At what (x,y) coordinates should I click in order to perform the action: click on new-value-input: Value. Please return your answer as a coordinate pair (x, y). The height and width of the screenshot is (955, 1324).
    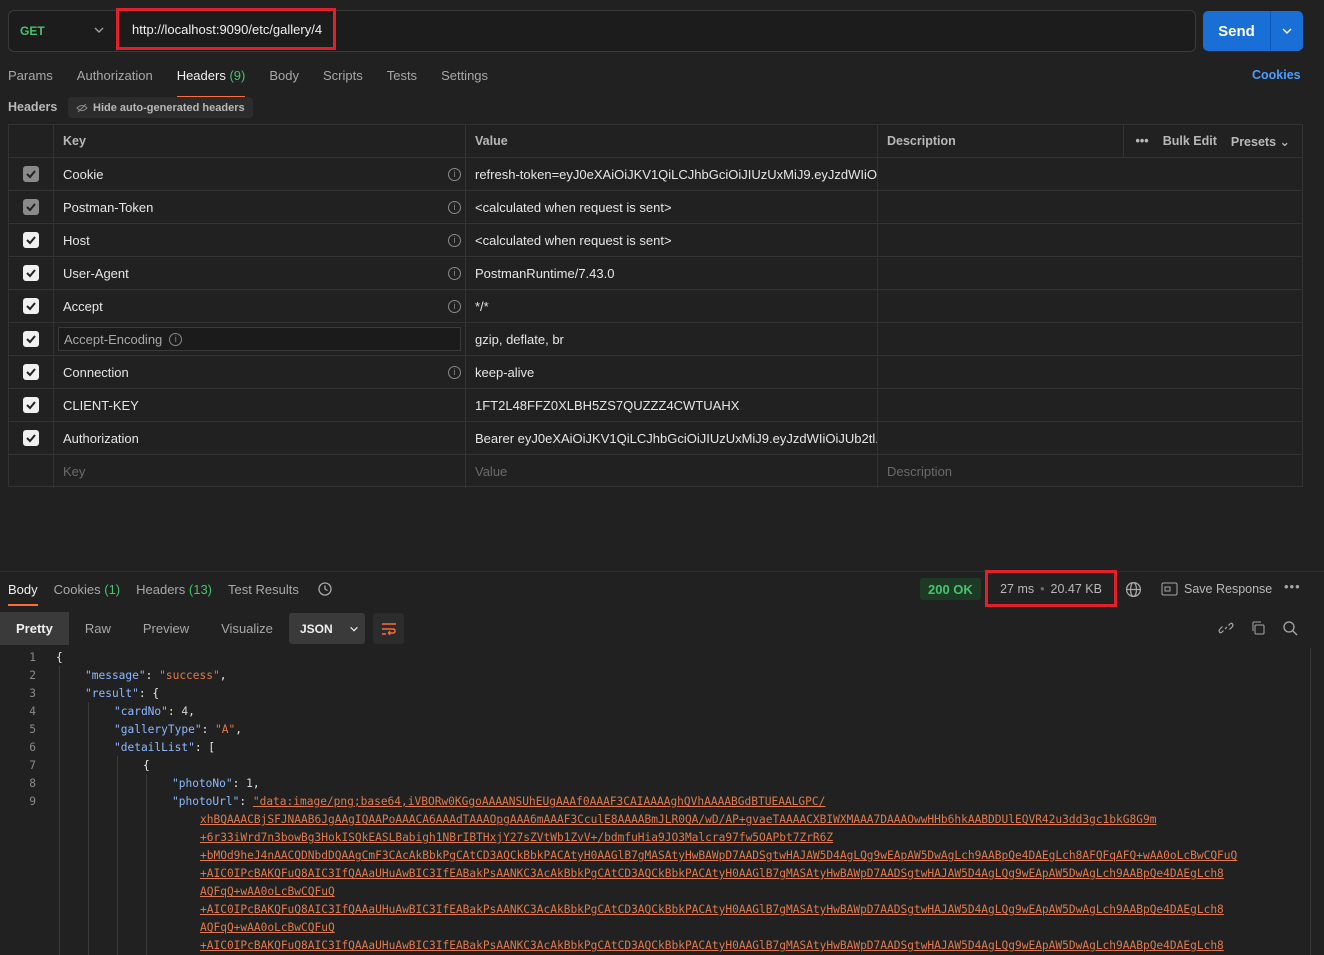
    Looking at the image, I should click on (672, 471).